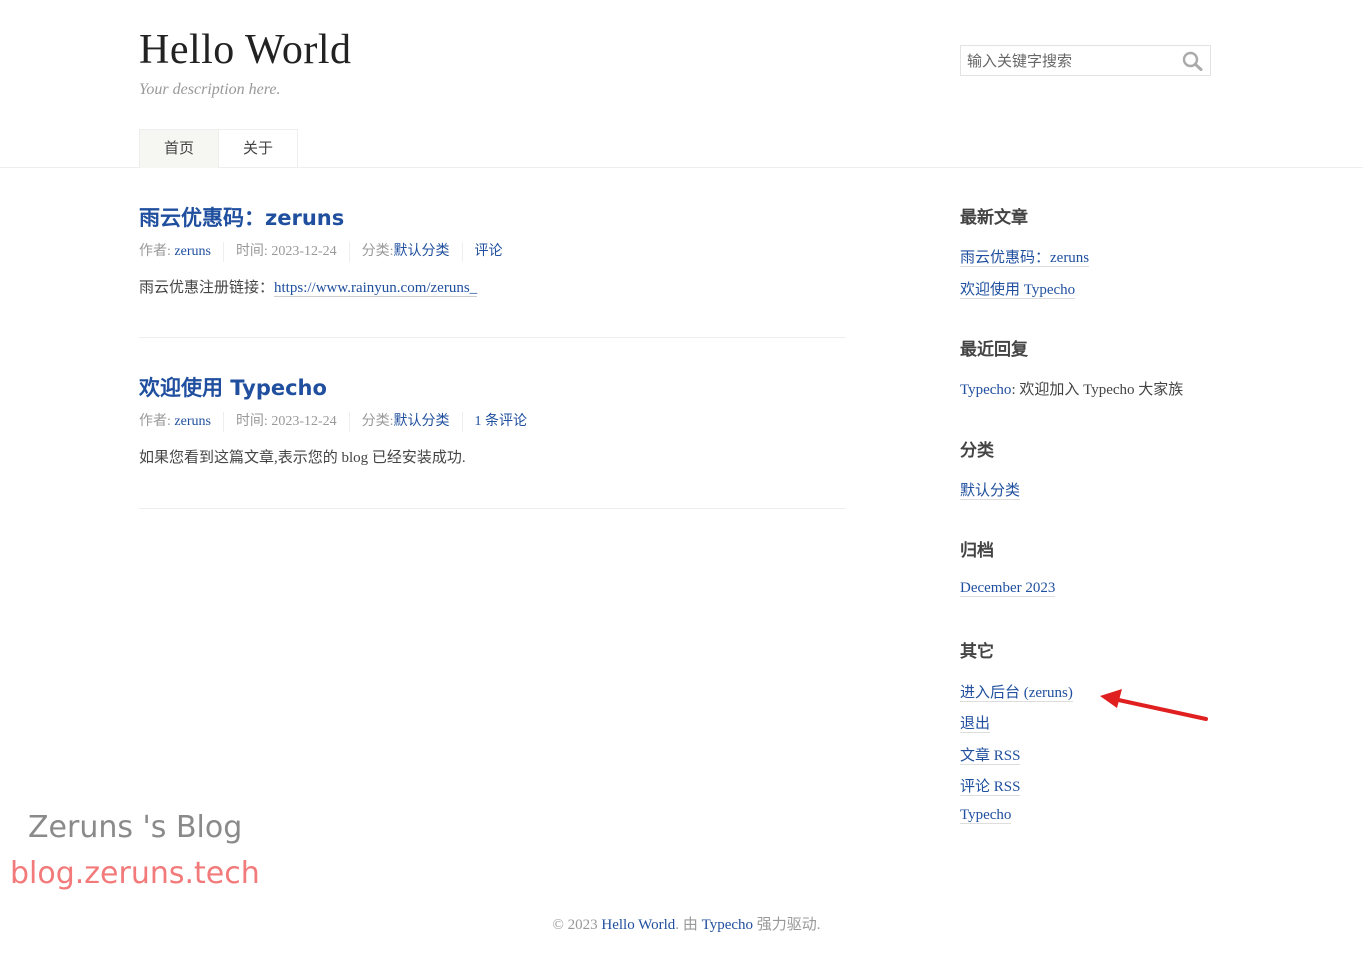 Image resolution: width=1363 pixels, height=964 pixels. What do you see at coordinates (1097, 390) in the screenshot?
I see `comment-text: : 欢迎加入 Typecho 大家族` at bounding box center [1097, 390].